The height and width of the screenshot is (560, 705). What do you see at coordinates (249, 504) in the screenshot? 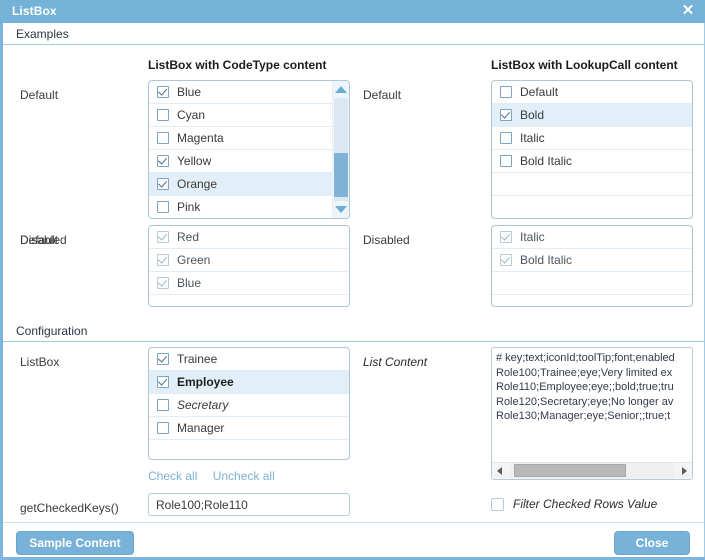
I see `get-checked-keys-input: Role100;Role110` at bounding box center [249, 504].